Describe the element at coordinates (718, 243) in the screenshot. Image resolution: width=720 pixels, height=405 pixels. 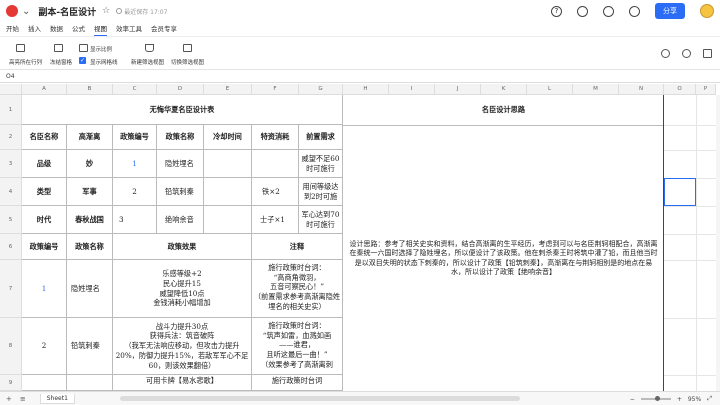
I see `vertical-scrollbar` at that location.